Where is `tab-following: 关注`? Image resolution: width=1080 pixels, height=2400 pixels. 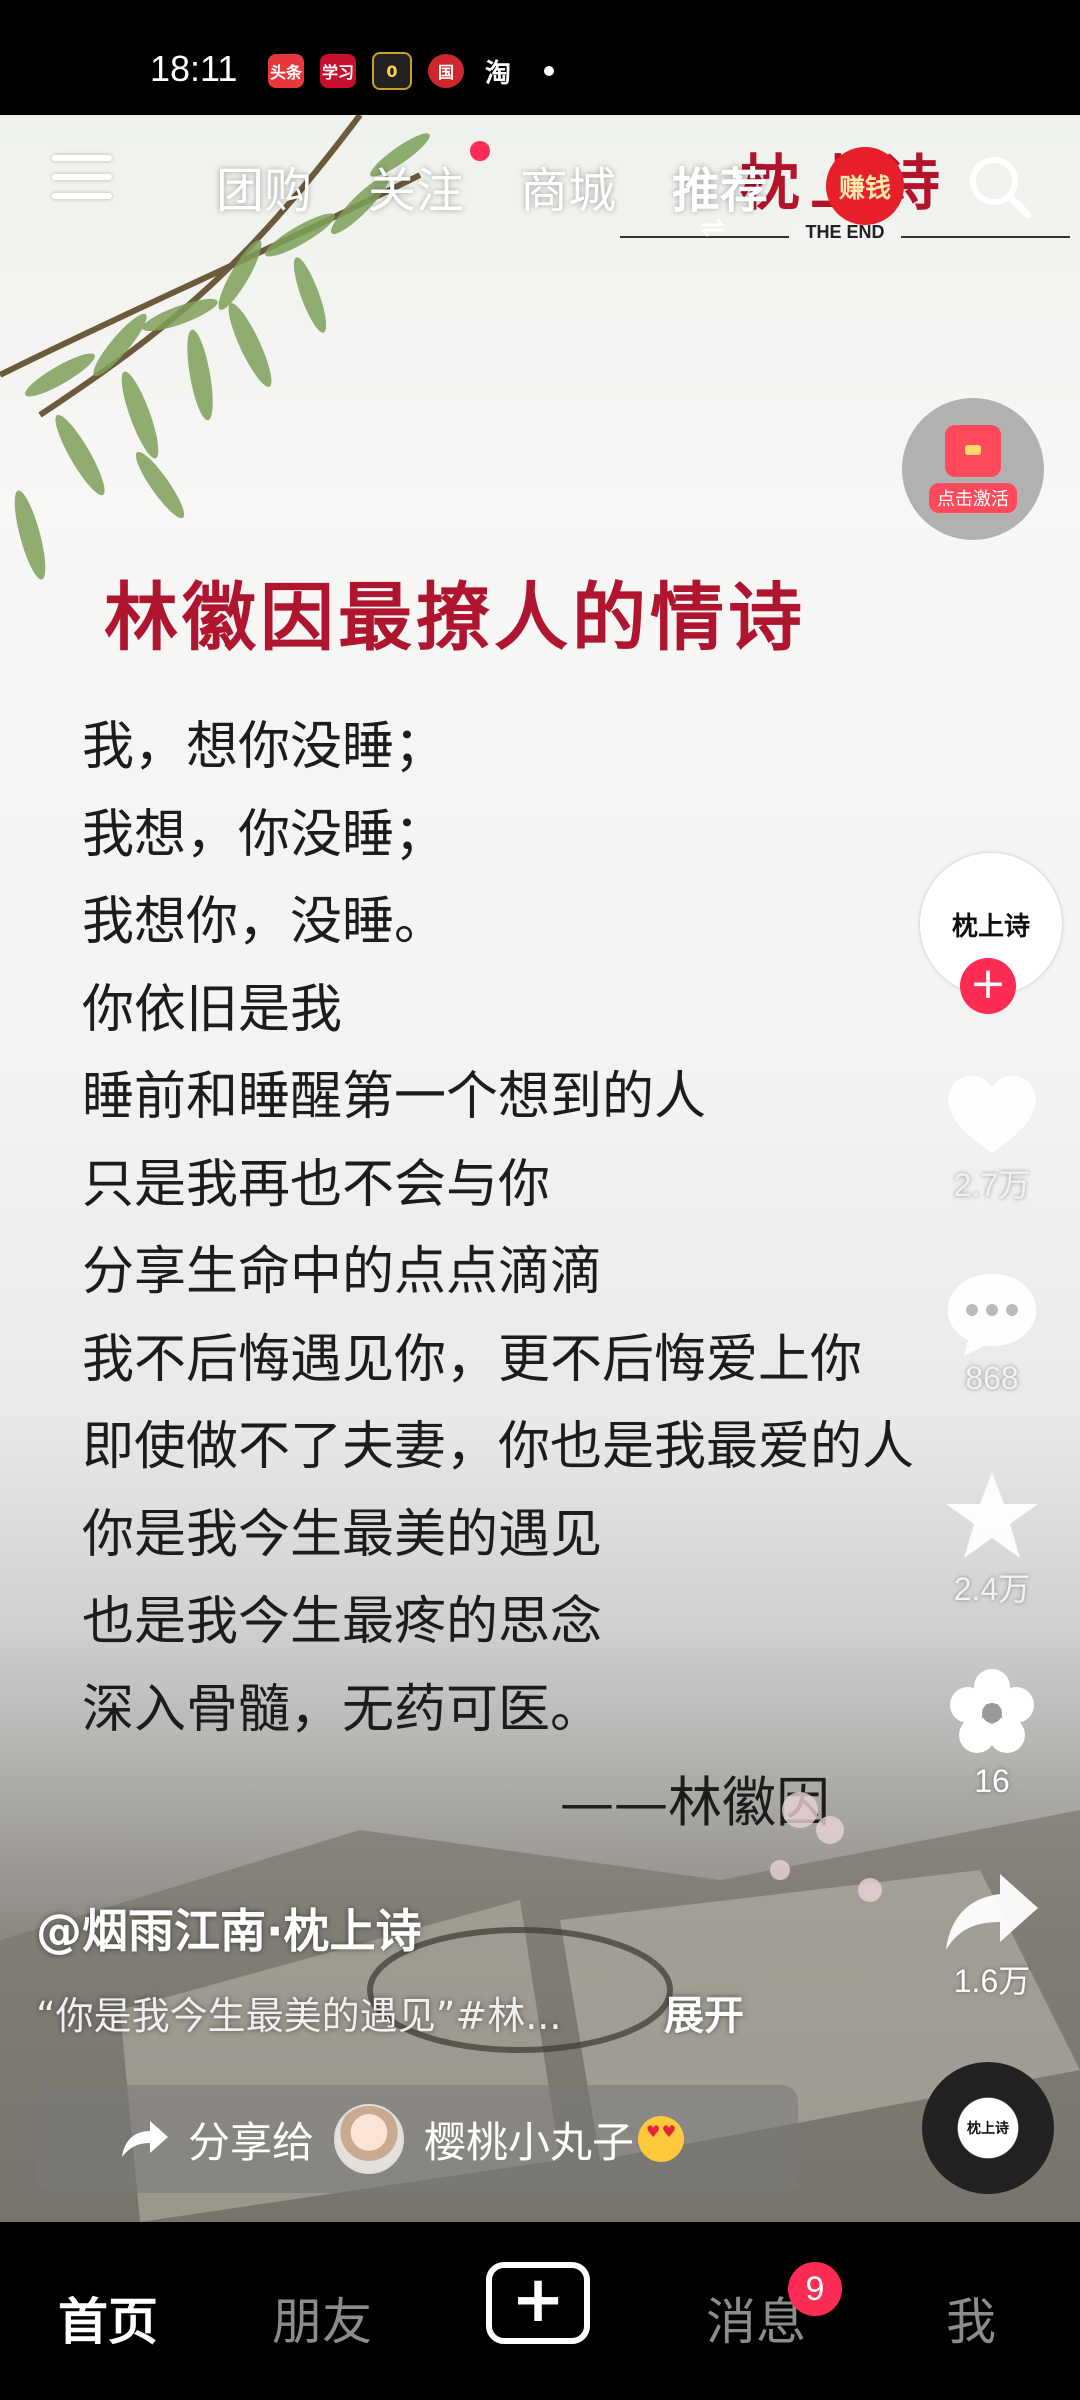
tab-following: 关注 is located at coordinates (416, 186).